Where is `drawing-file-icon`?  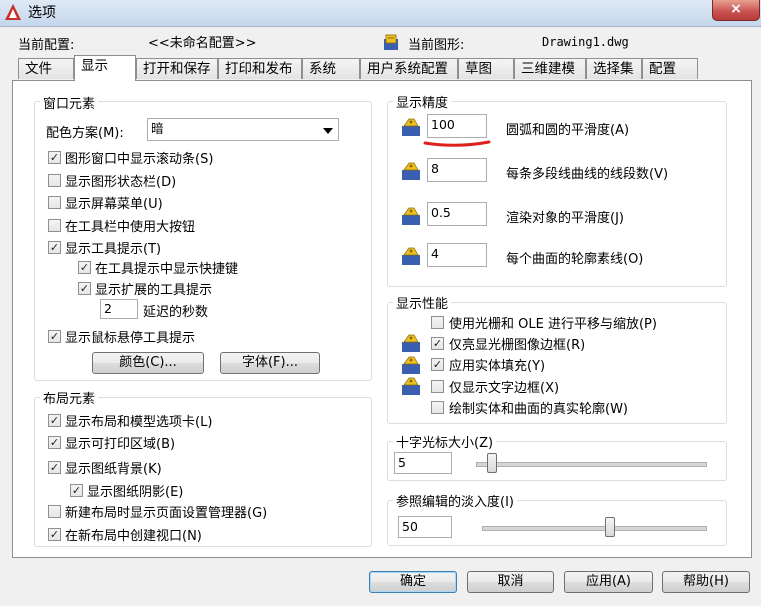 drawing-file-icon is located at coordinates (391, 42).